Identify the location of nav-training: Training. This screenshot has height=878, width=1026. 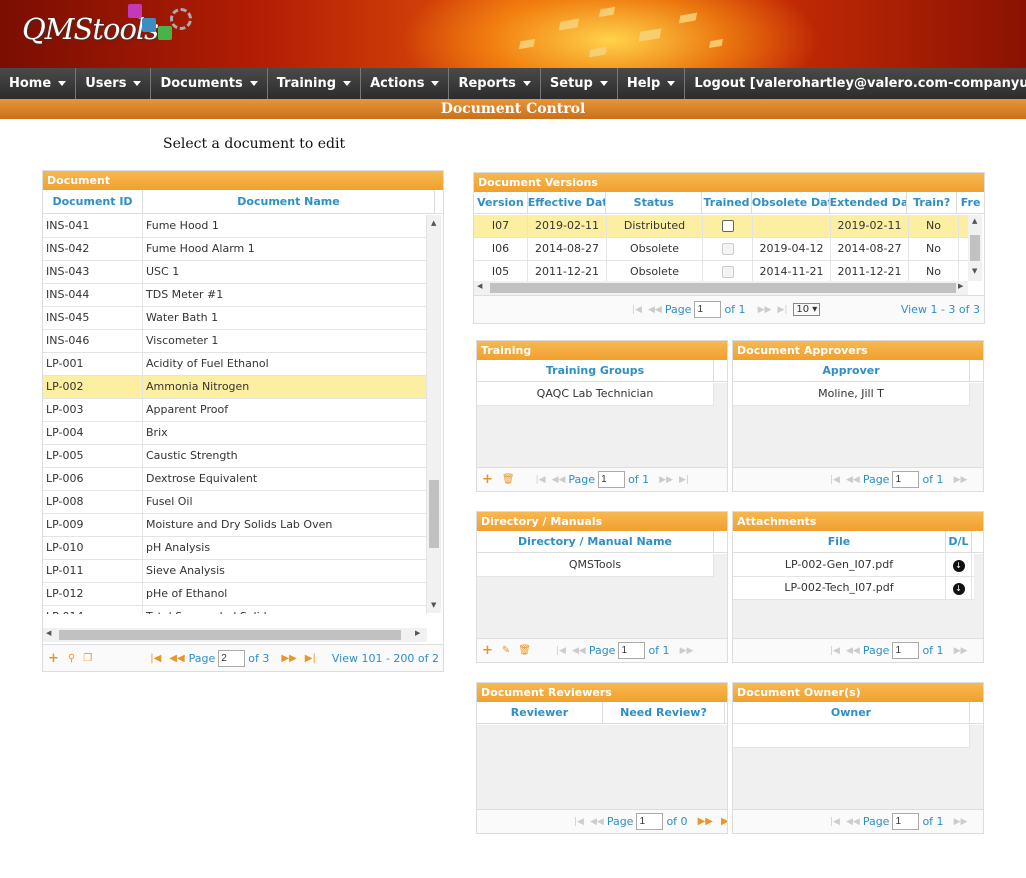
(315, 83).